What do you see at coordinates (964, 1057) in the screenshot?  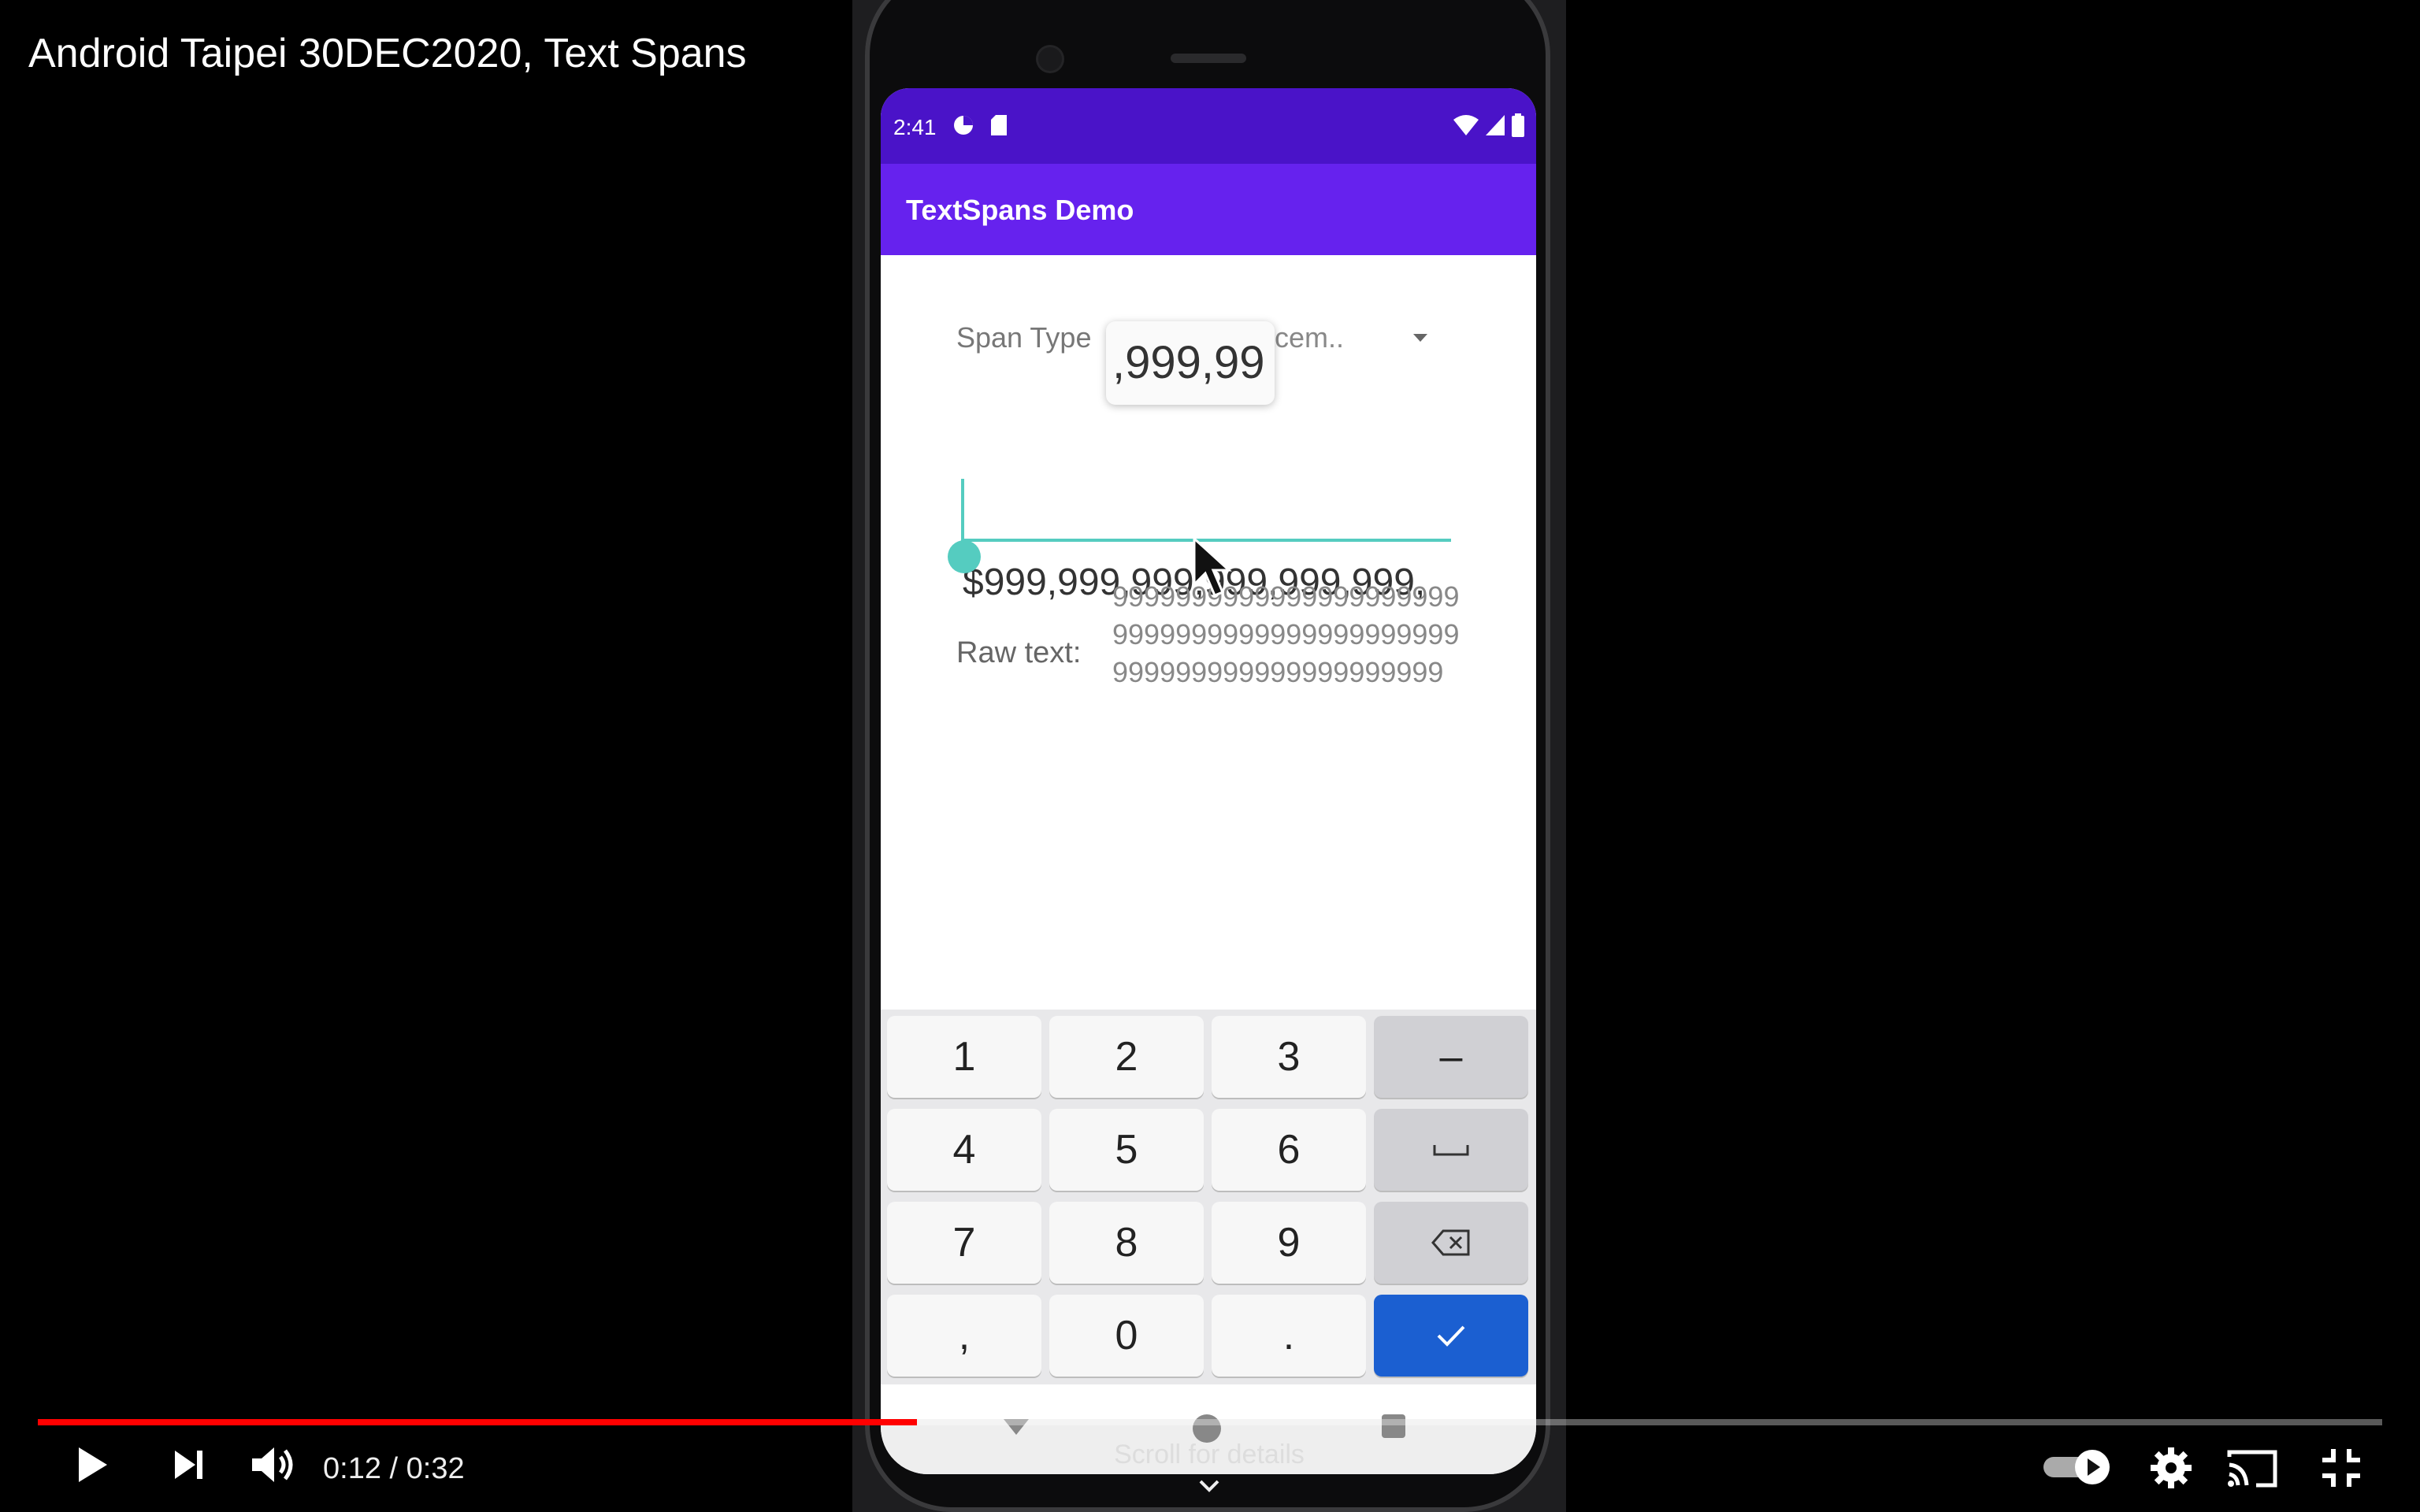 I see `key-1: 1` at bounding box center [964, 1057].